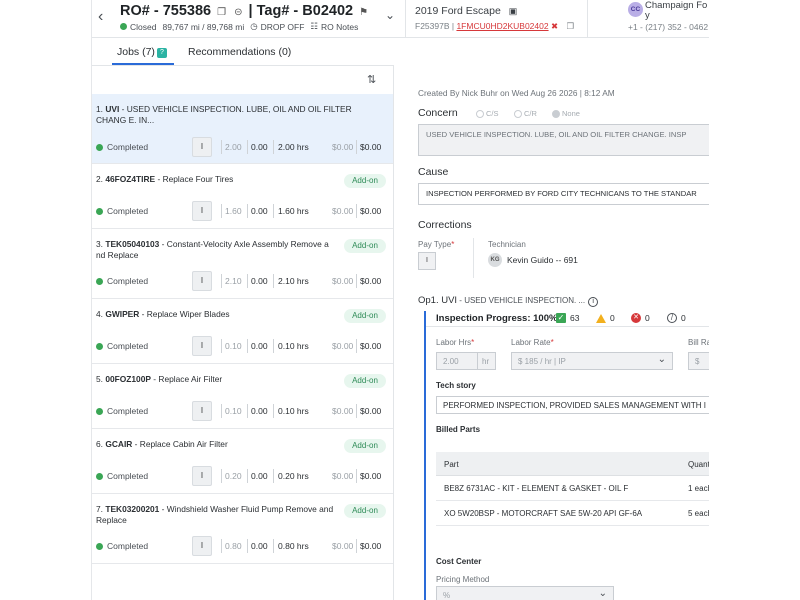 This screenshot has width=800, height=600. What do you see at coordinates (542, 260) in the screenshot?
I see `technician-name: Kevin Guido -- 691` at bounding box center [542, 260].